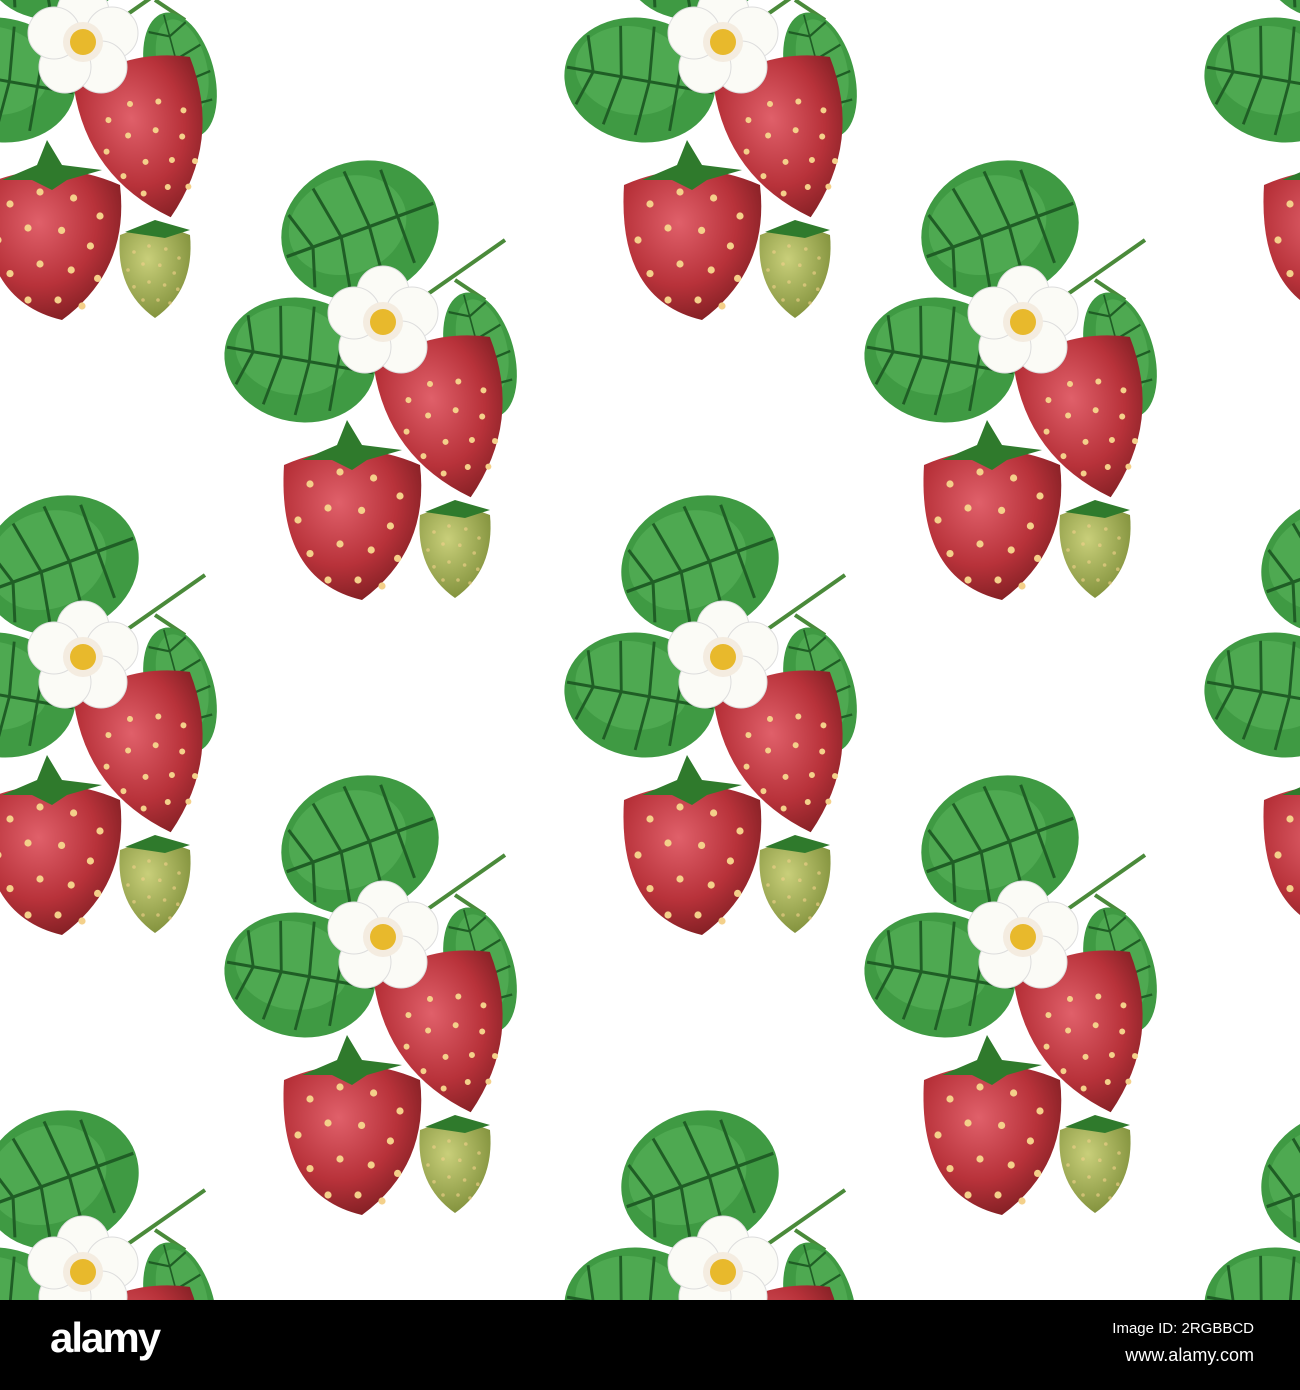 The image size is (1300, 1390). Describe the element at coordinates (1183, 1328) in the screenshot. I see `image-id: Image ID: 2RGBBCD` at that location.